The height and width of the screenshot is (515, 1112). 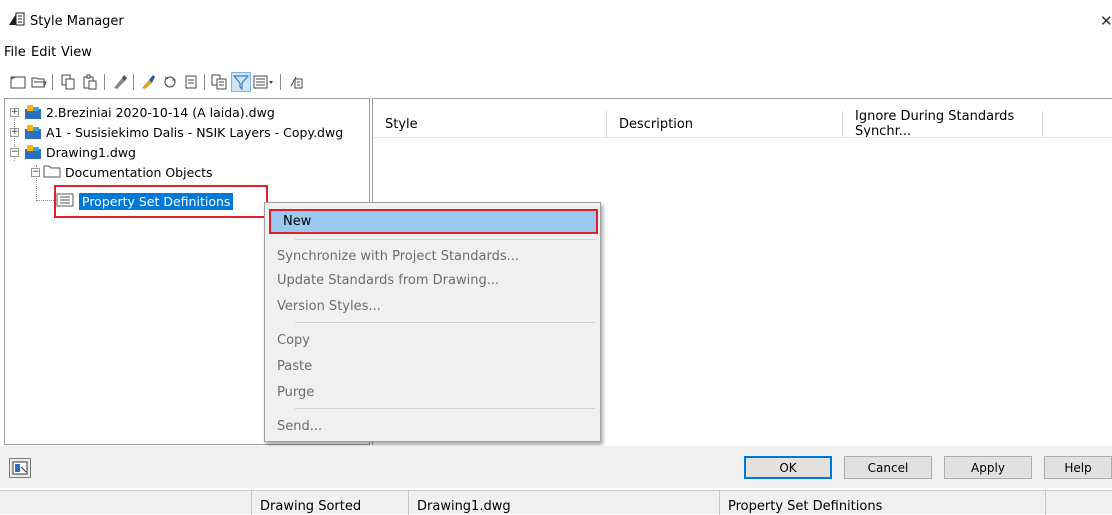 I want to click on context-menu-purge: Purge, so click(x=295, y=392).